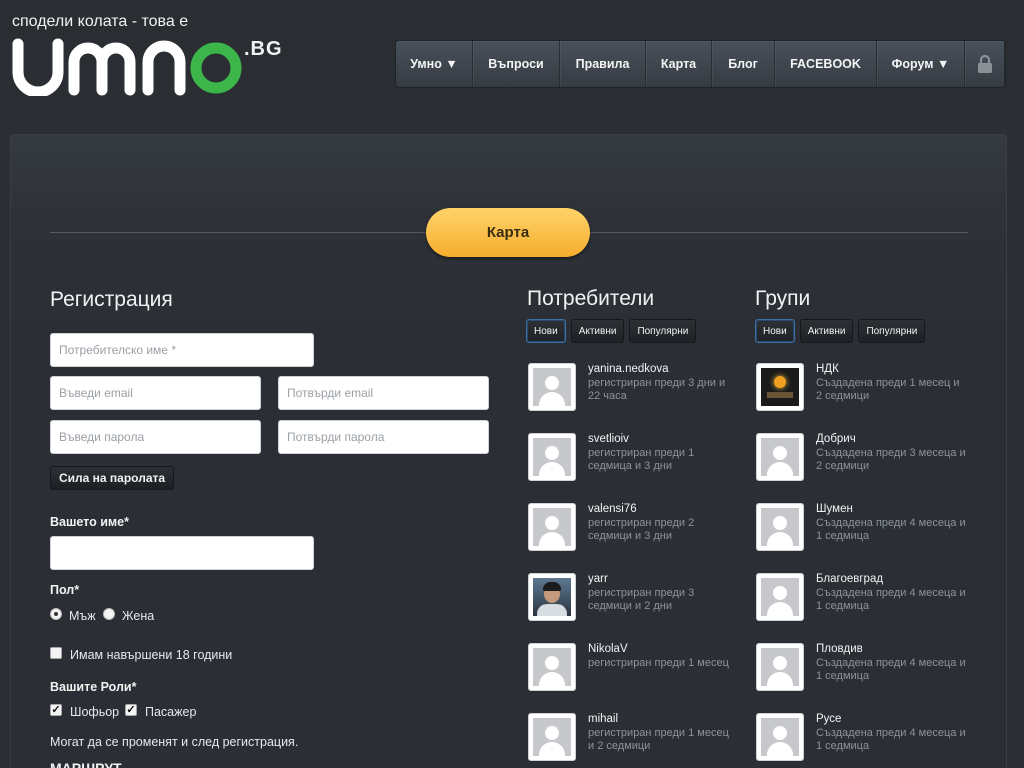  Describe the element at coordinates (828, 719) in the screenshot. I see `item-name: Русе` at that location.